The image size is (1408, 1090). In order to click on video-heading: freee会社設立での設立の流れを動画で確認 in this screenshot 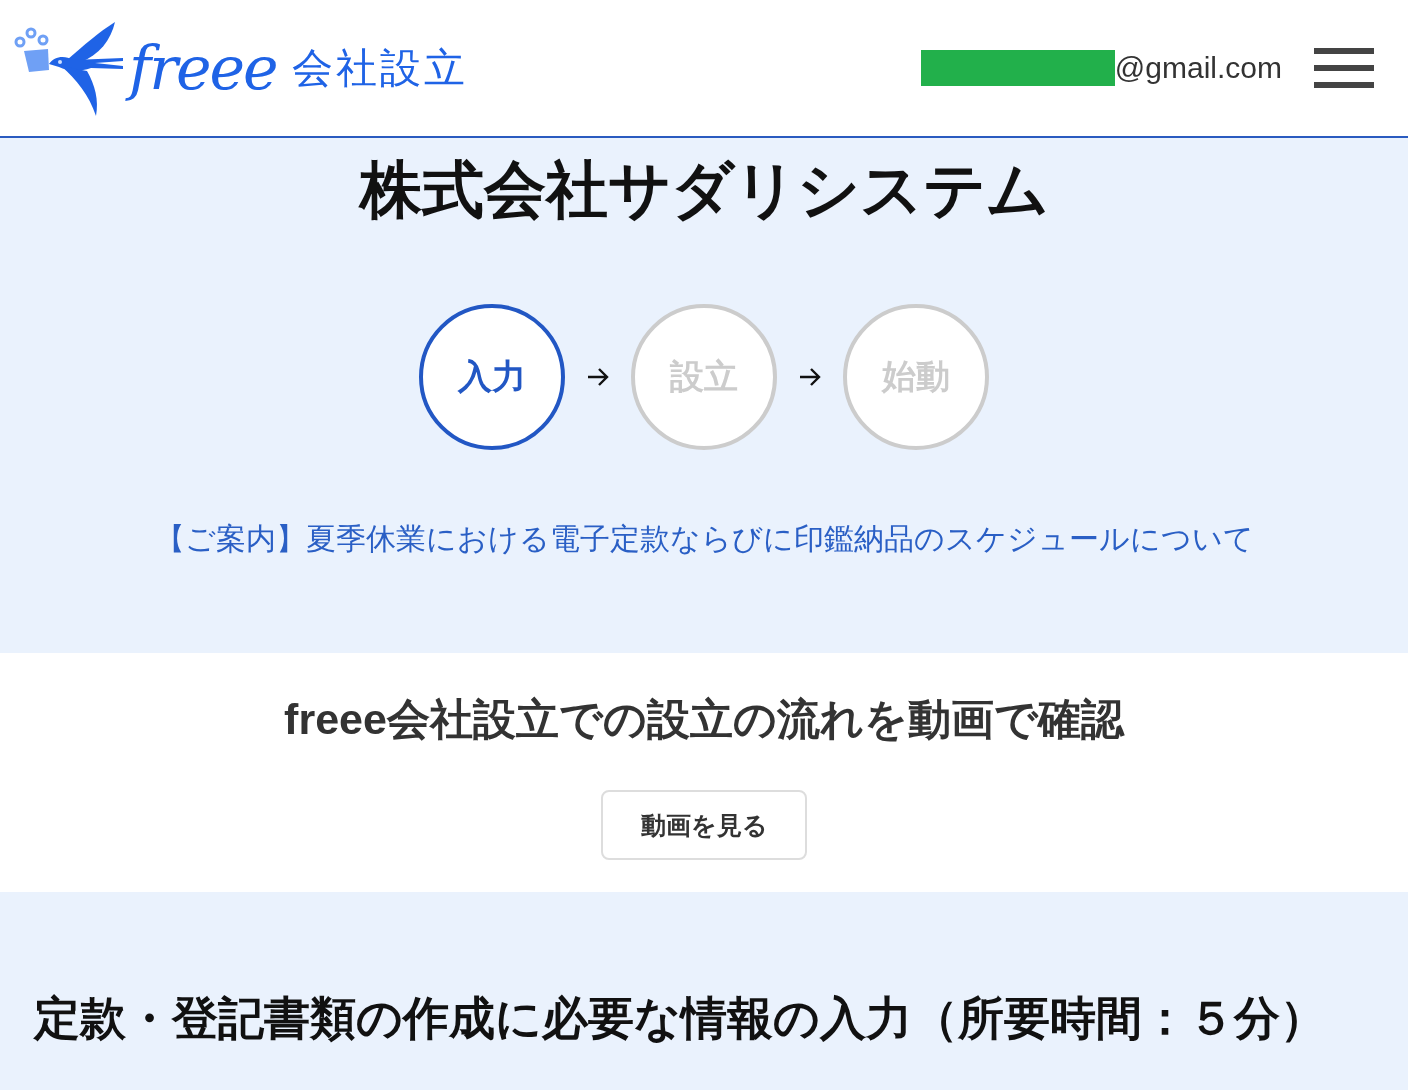, I will do `click(704, 719)`.